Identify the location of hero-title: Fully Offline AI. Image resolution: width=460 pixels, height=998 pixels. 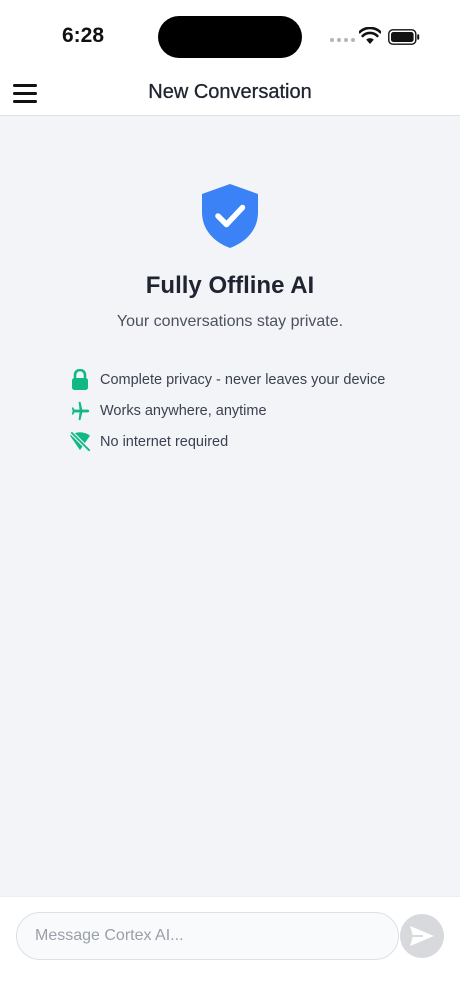
(230, 285).